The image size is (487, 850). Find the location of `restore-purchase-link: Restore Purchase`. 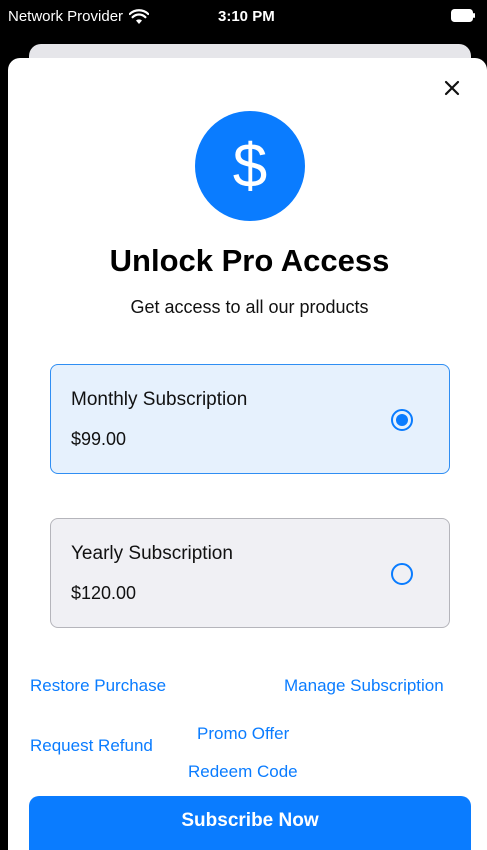

restore-purchase-link: Restore Purchase is located at coordinates (98, 686).